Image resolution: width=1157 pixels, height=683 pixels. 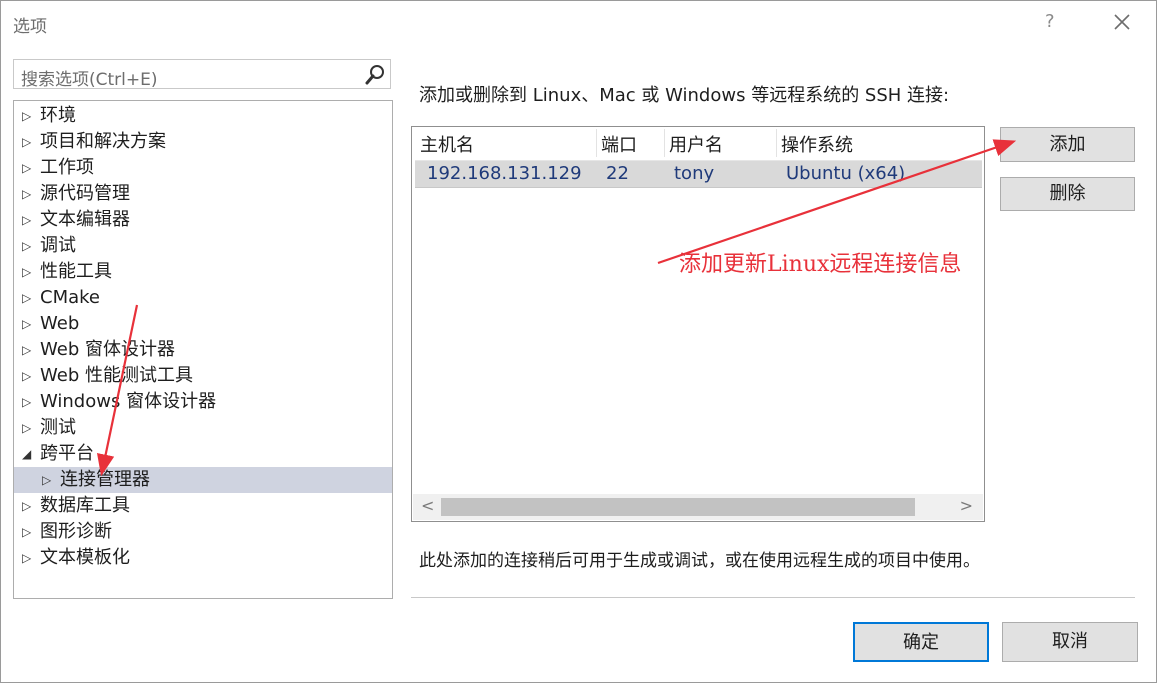 I want to click on tree-item-label: 文本编辑器, so click(x=85, y=219).